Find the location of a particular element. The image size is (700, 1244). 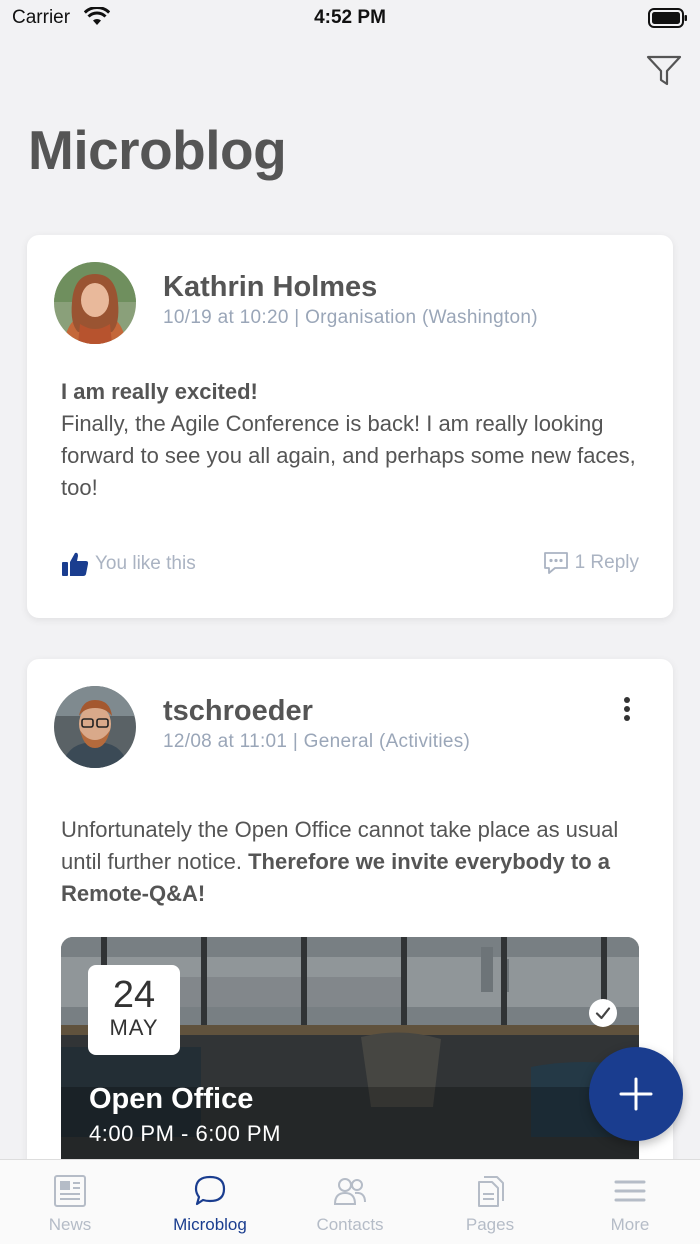

status-bar: Carrier 4:52 PM is located at coordinates (350, 19).